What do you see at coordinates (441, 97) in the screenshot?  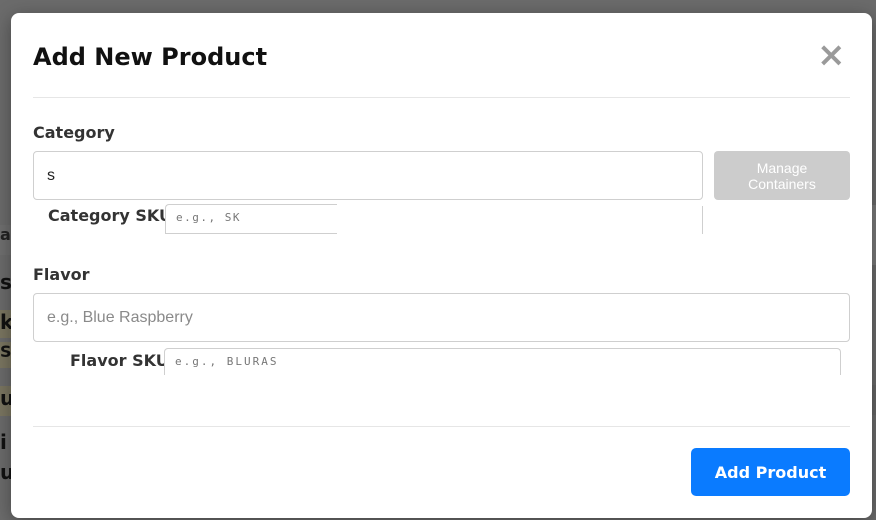 I see `header-divider` at bounding box center [441, 97].